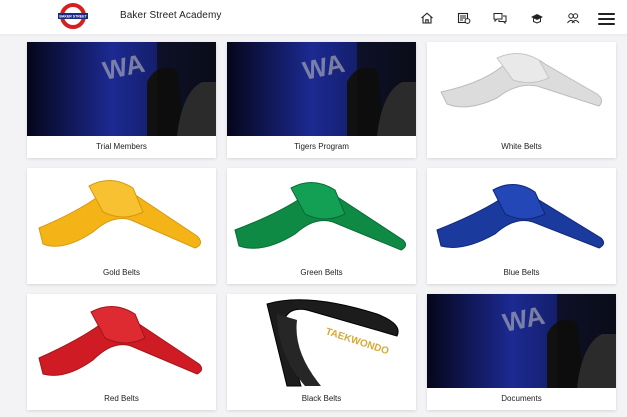  Describe the element at coordinates (606, 19) in the screenshot. I see `hamburger-menu-icon` at that location.